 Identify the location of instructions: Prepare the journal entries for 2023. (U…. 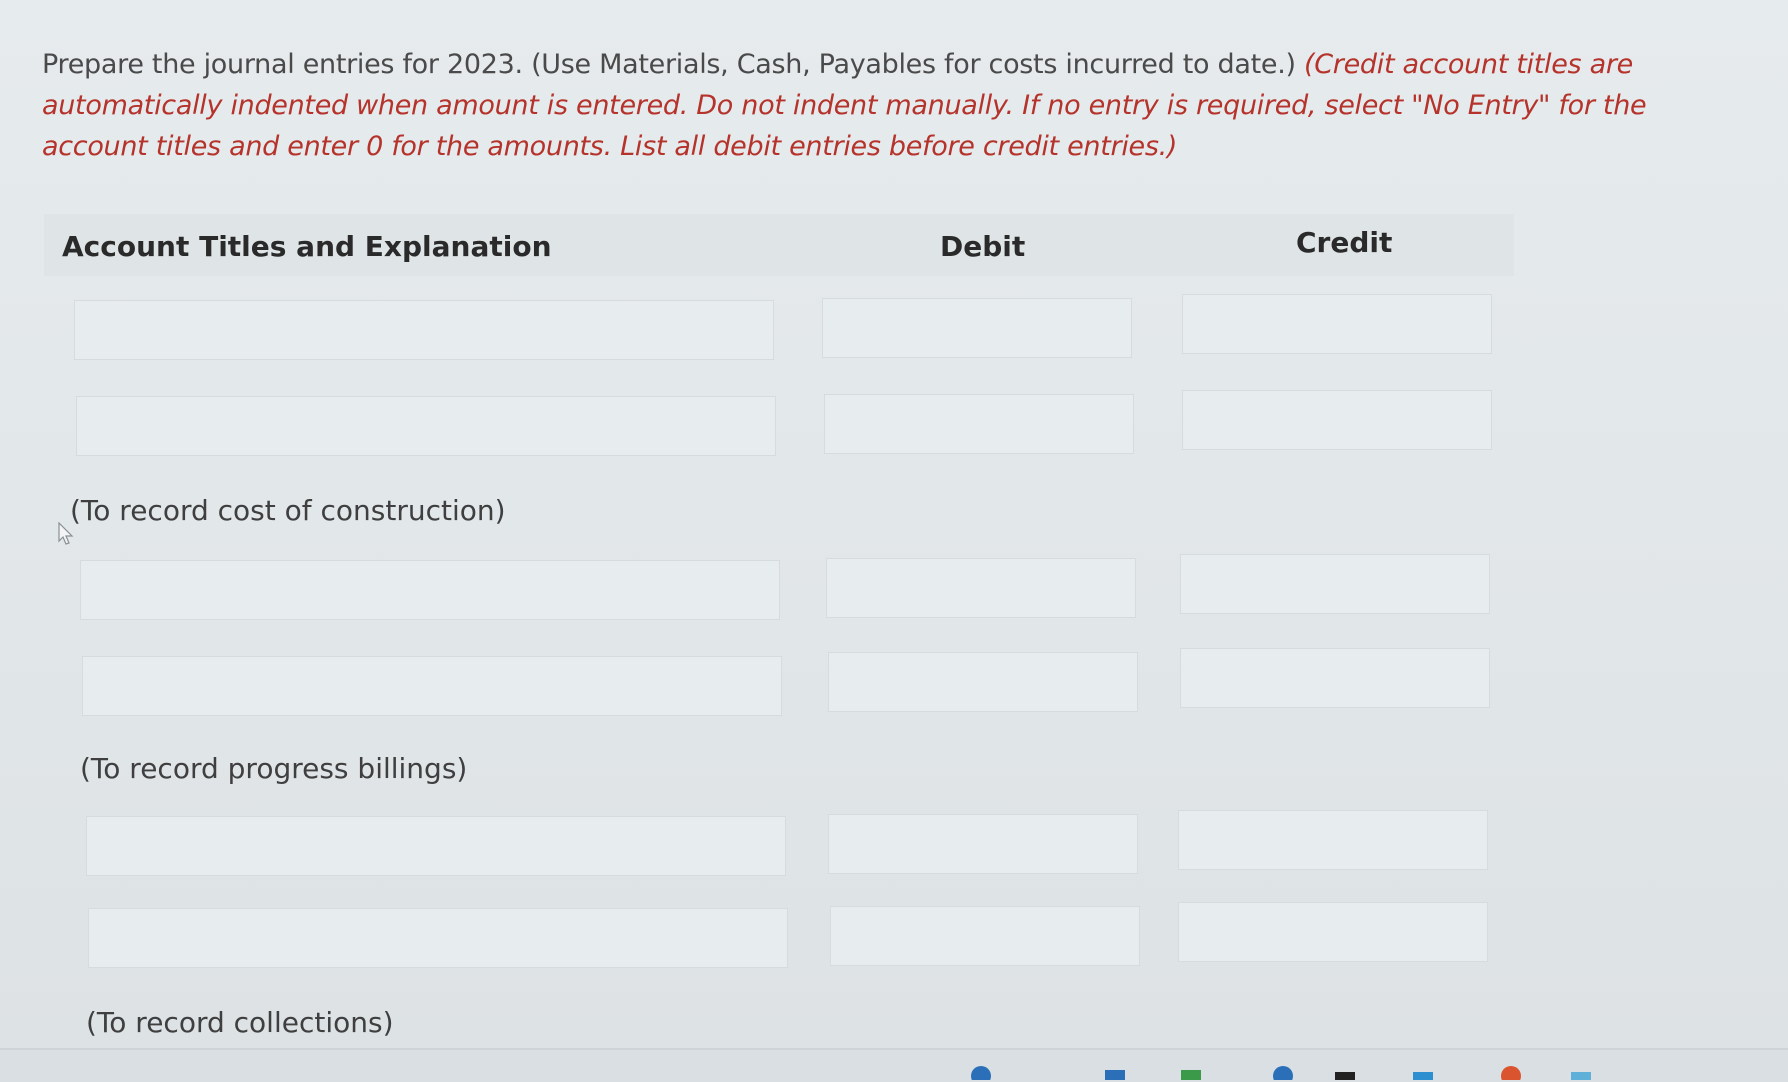
(872, 105).